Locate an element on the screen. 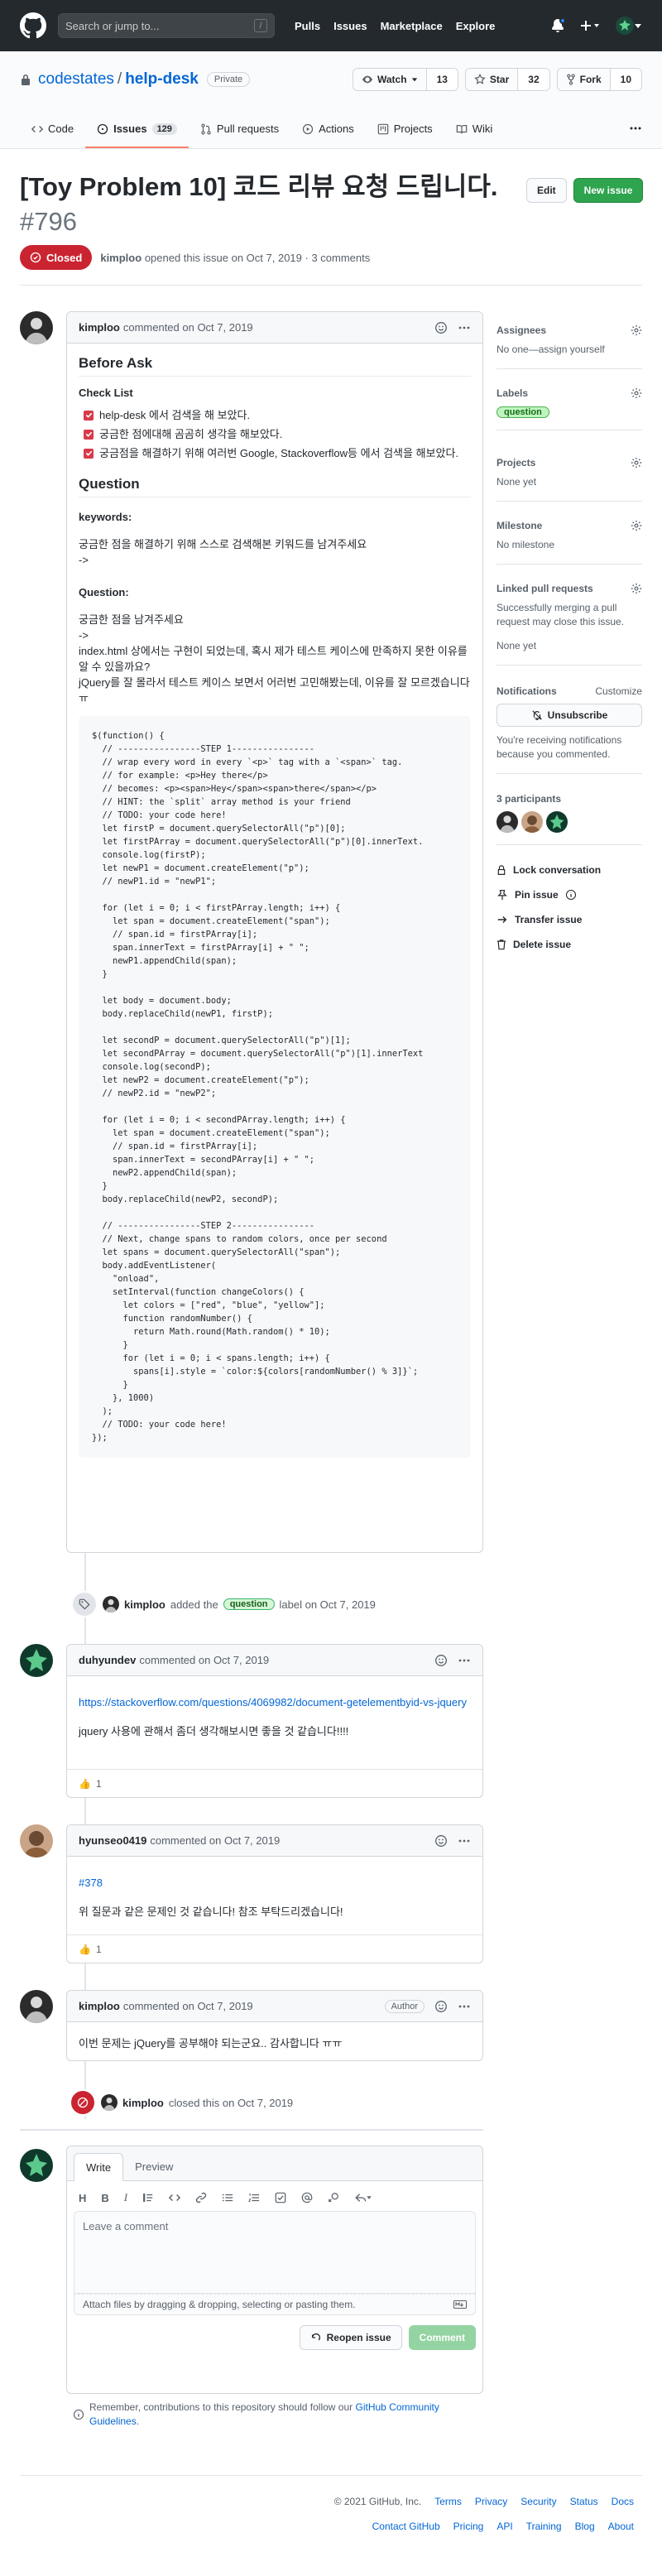 The width and height of the screenshot is (662, 2576). github-logo-icon is located at coordinates (33, 25).